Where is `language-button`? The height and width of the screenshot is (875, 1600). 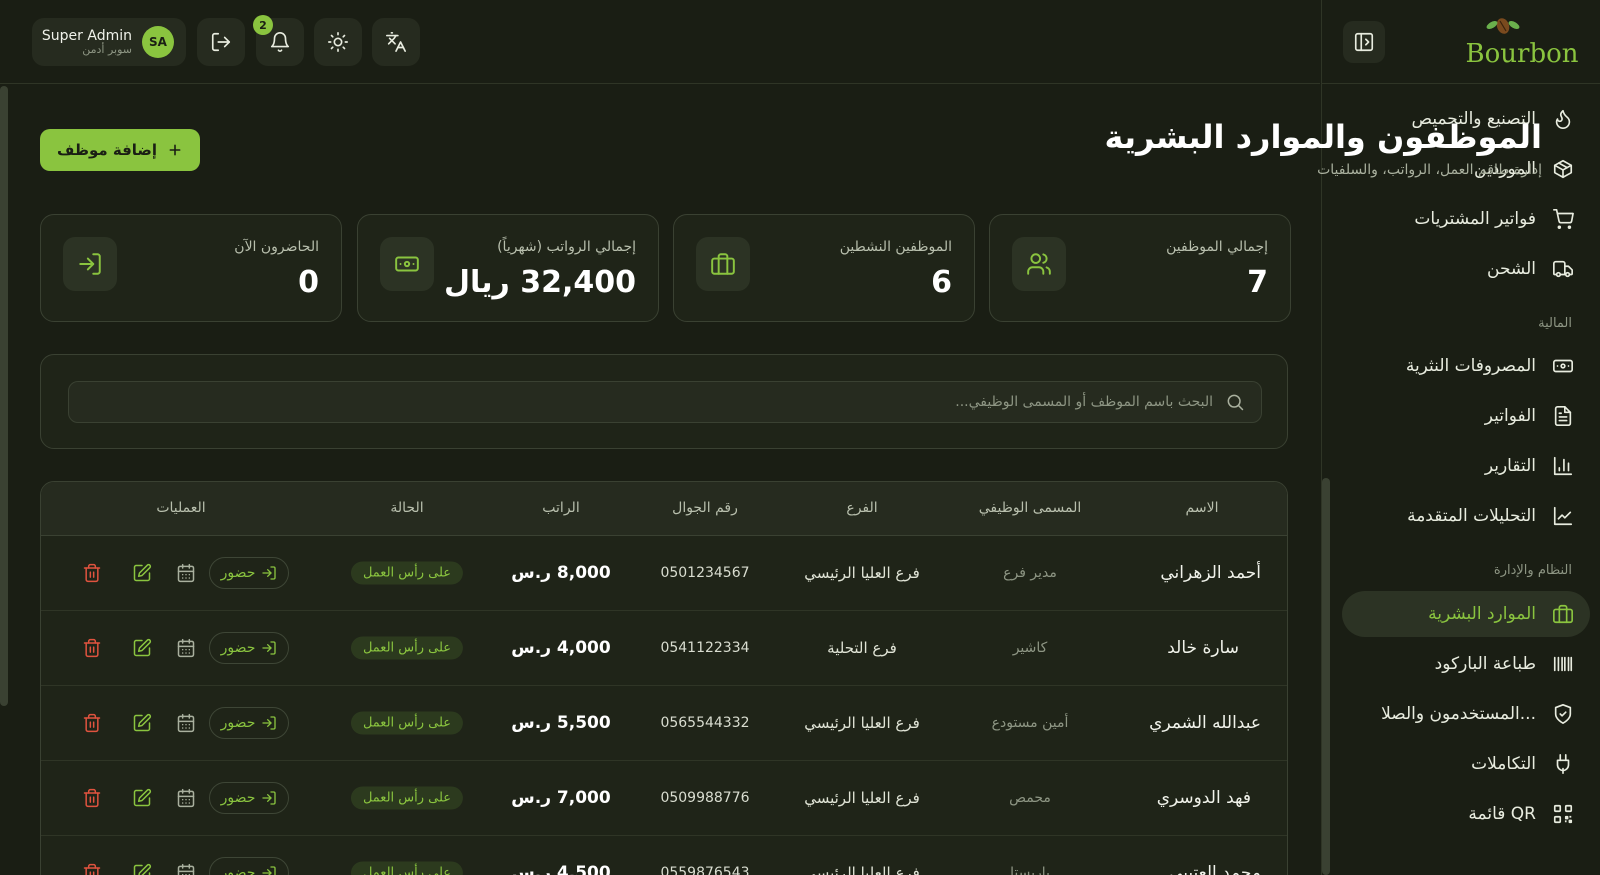 language-button is located at coordinates (396, 42).